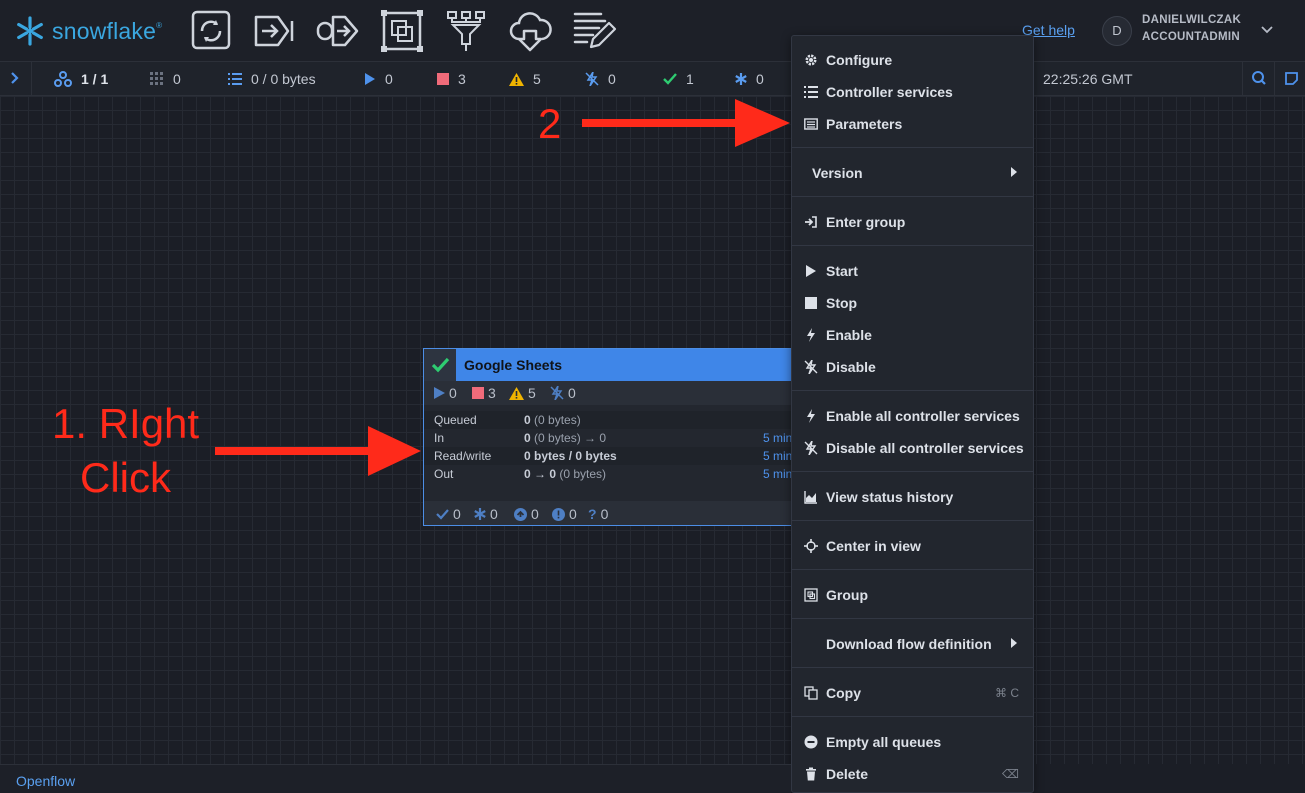 The image size is (1305, 793). Describe the element at coordinates (212, 31) in the screenshot. I see `add-processor-button` at that location.